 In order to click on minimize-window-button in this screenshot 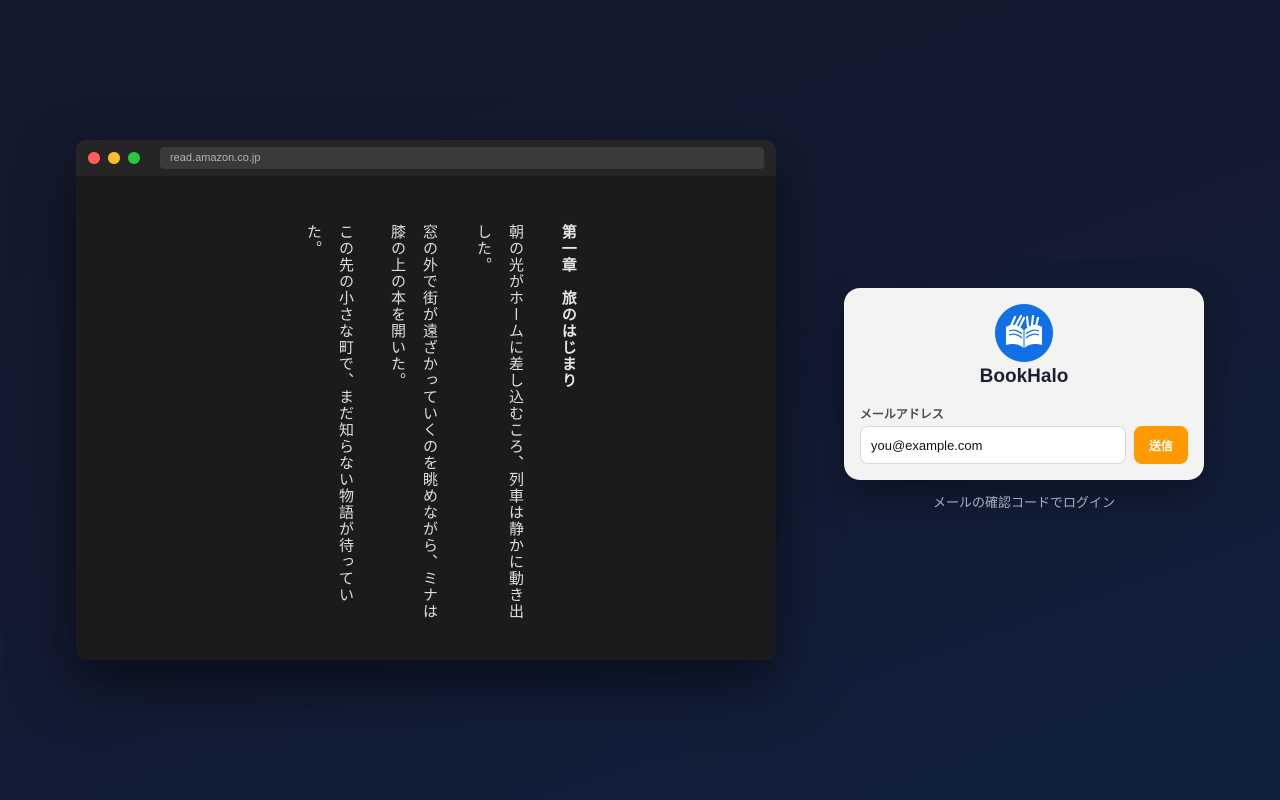, I will do `click(114, 158)`.